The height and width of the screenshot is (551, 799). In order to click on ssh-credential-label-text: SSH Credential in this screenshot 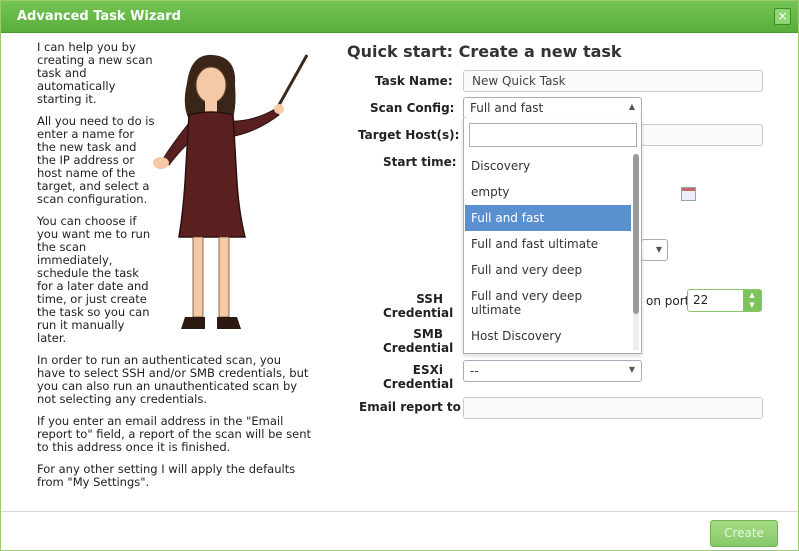, I will do `click(418, 306)`.